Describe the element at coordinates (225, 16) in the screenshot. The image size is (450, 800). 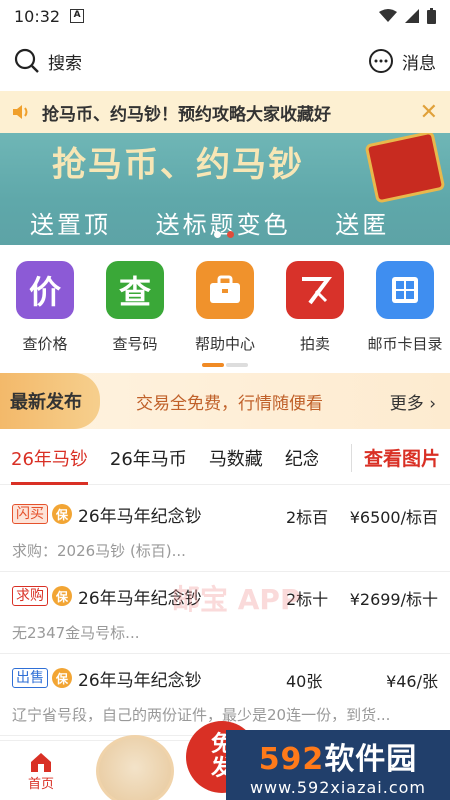
I see `status-bar: 10:32 A` at that location.